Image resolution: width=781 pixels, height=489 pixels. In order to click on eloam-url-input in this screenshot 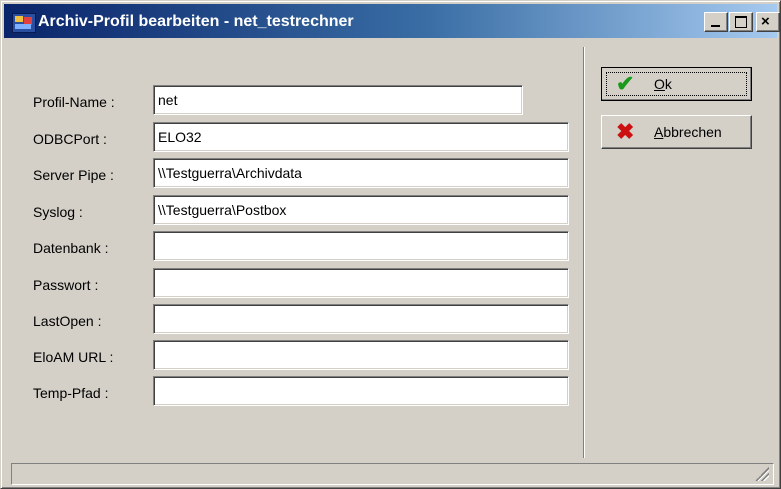, I will do `click(361, 355)`.